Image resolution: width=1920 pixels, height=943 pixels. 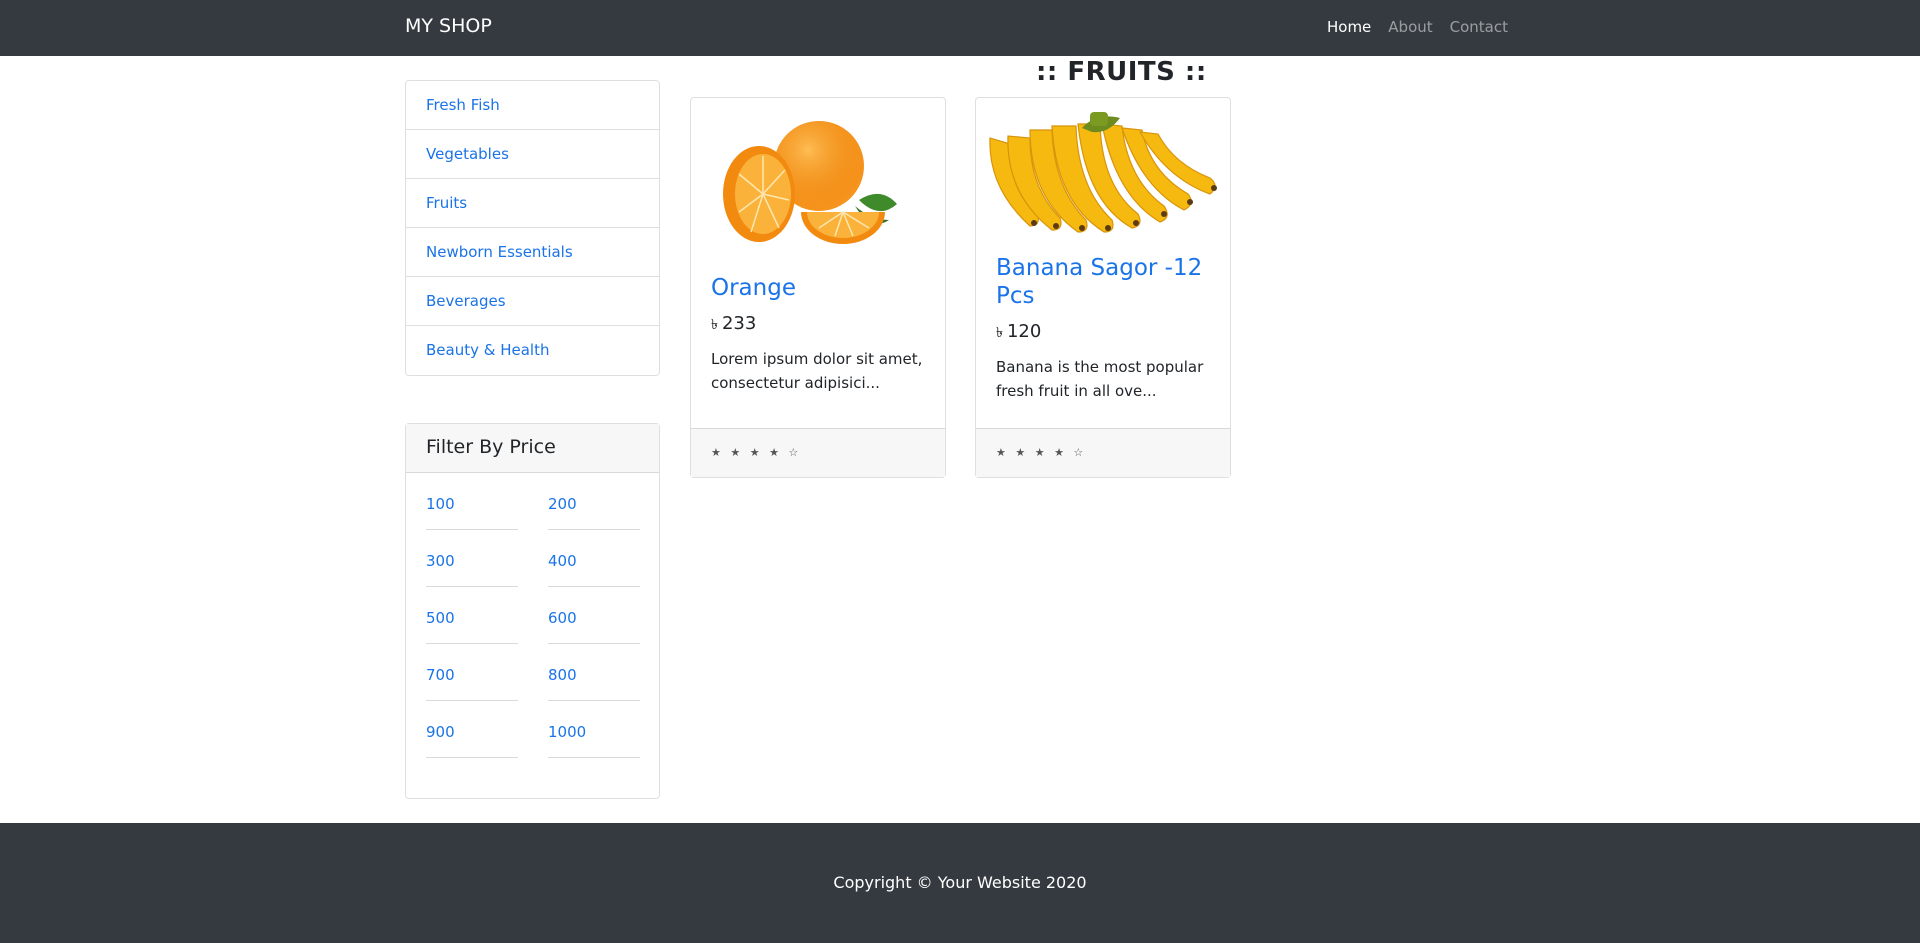 I want to click on footer: Copyright © Your Website 2020, so click(x=960, y=883).